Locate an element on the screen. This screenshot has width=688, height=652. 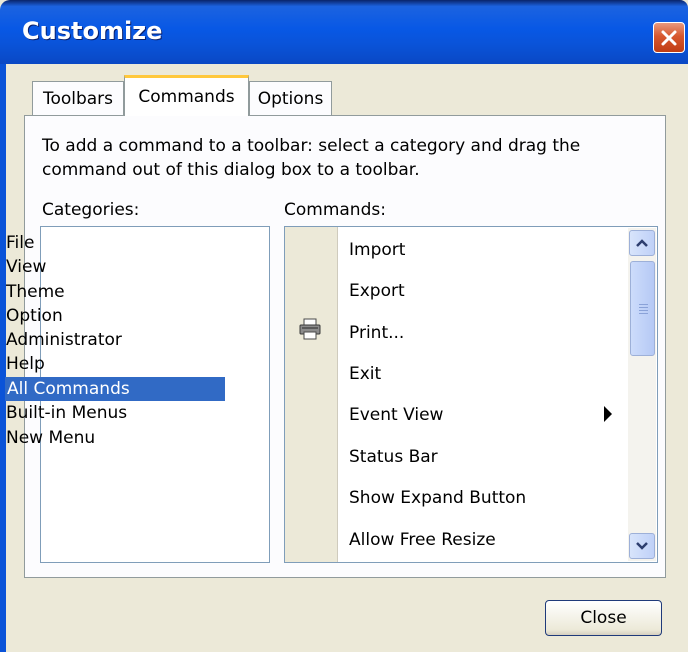
command-item: Export is located at coordinates (377, 291).